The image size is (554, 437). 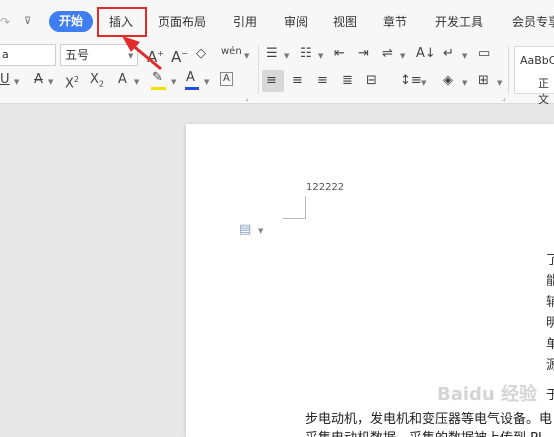 What do you see at coordinates (345, 22) in the screenshot?
I see `tab-view: 视图` at bounding box center [345, 22].